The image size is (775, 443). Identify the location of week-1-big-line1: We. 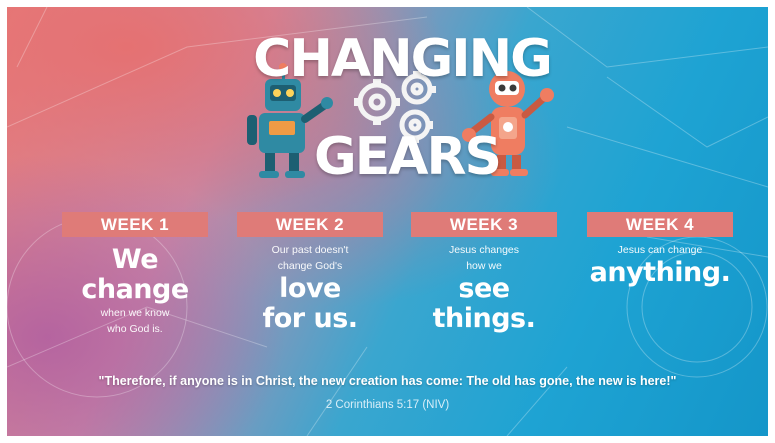
(135, 259).